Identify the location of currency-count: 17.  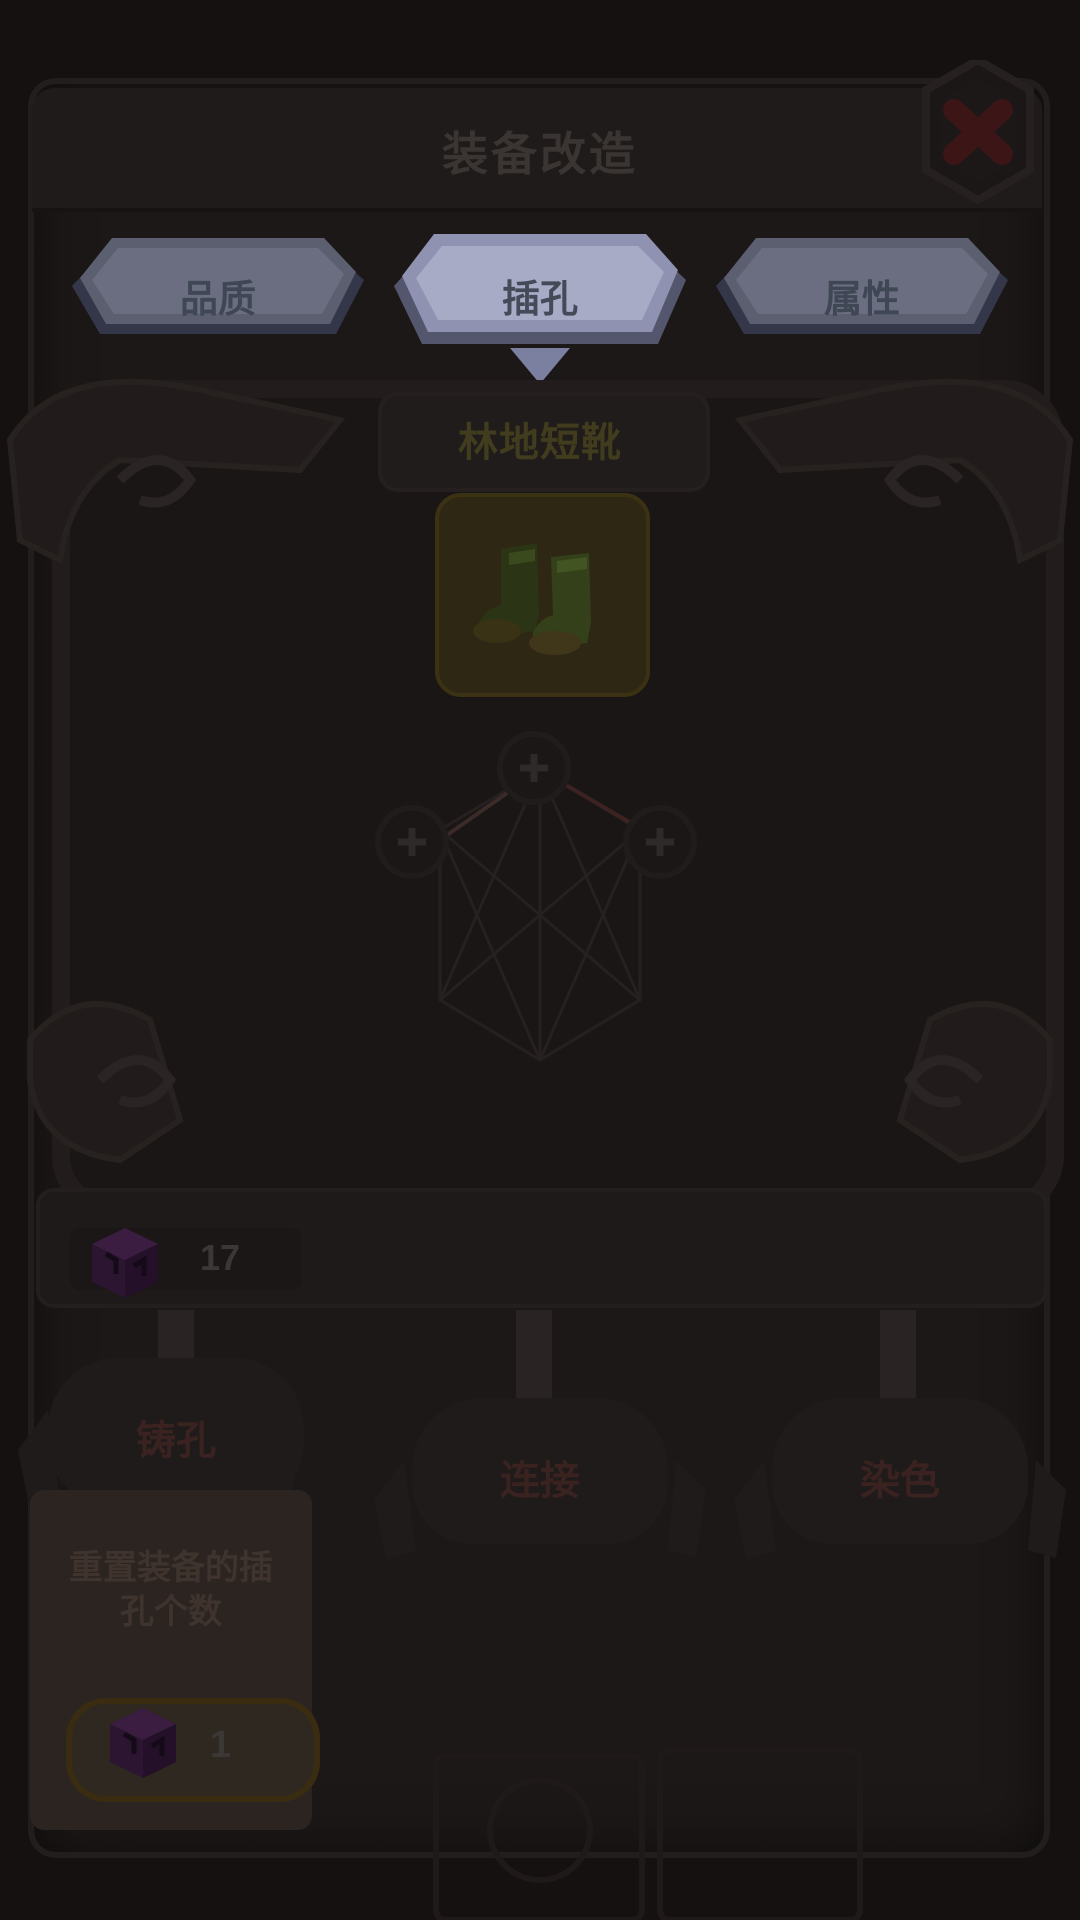
(220, 1257).